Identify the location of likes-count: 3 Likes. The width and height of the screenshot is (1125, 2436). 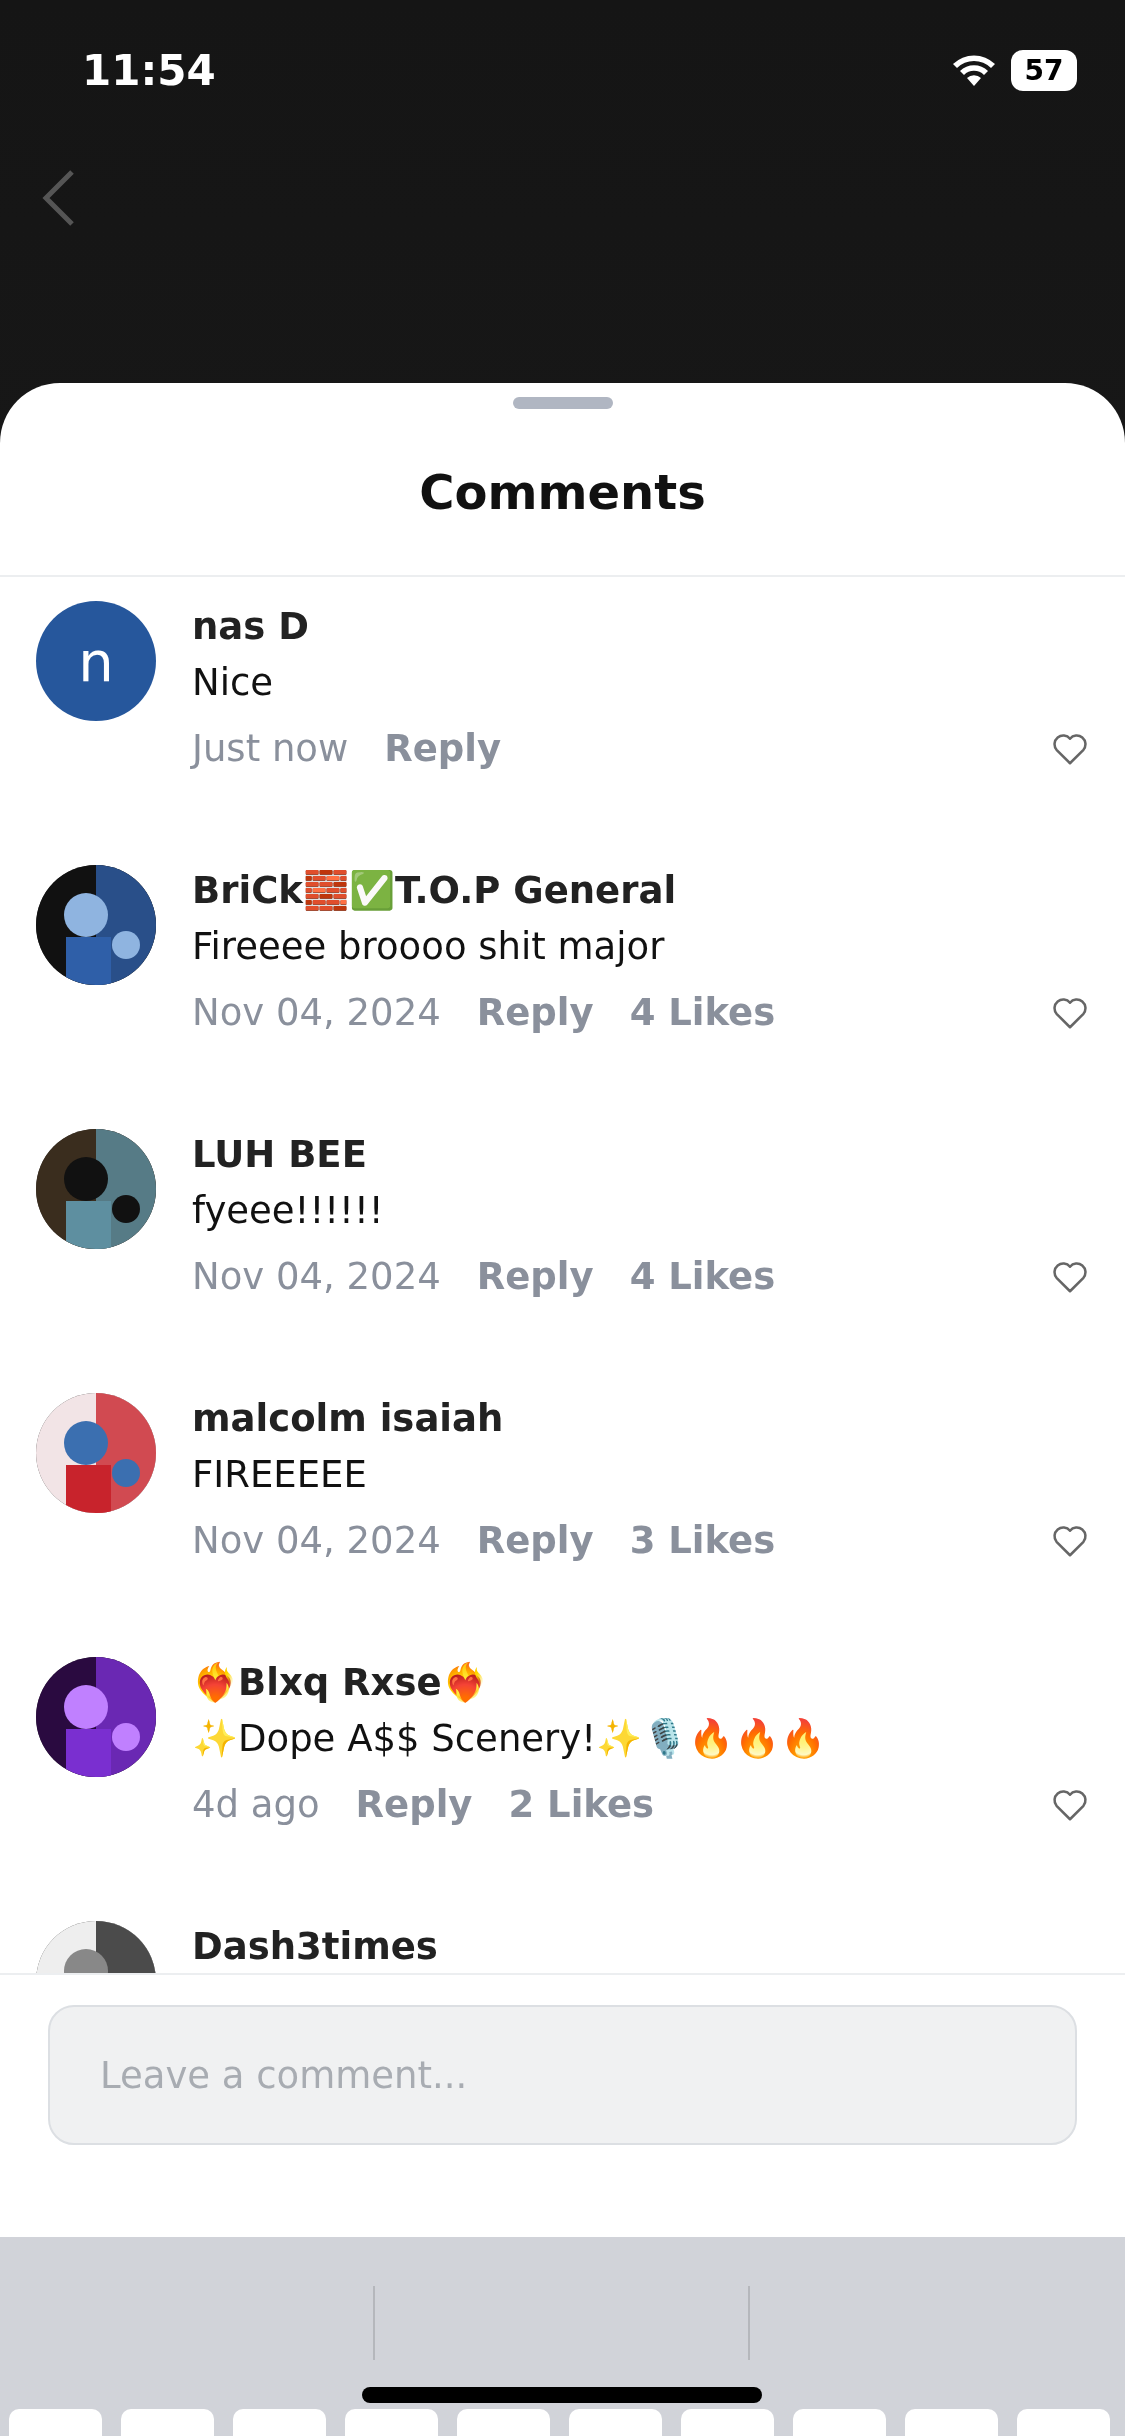
(702, 1540).